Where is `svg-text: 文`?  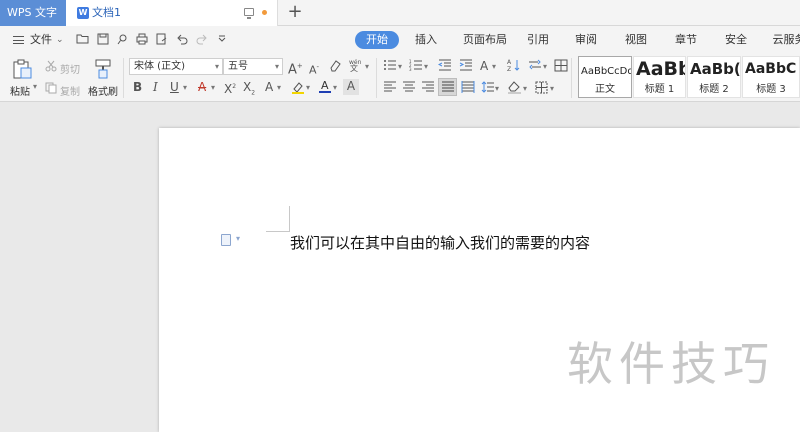
svg-text: 文 is located at coordinates (354, 67).